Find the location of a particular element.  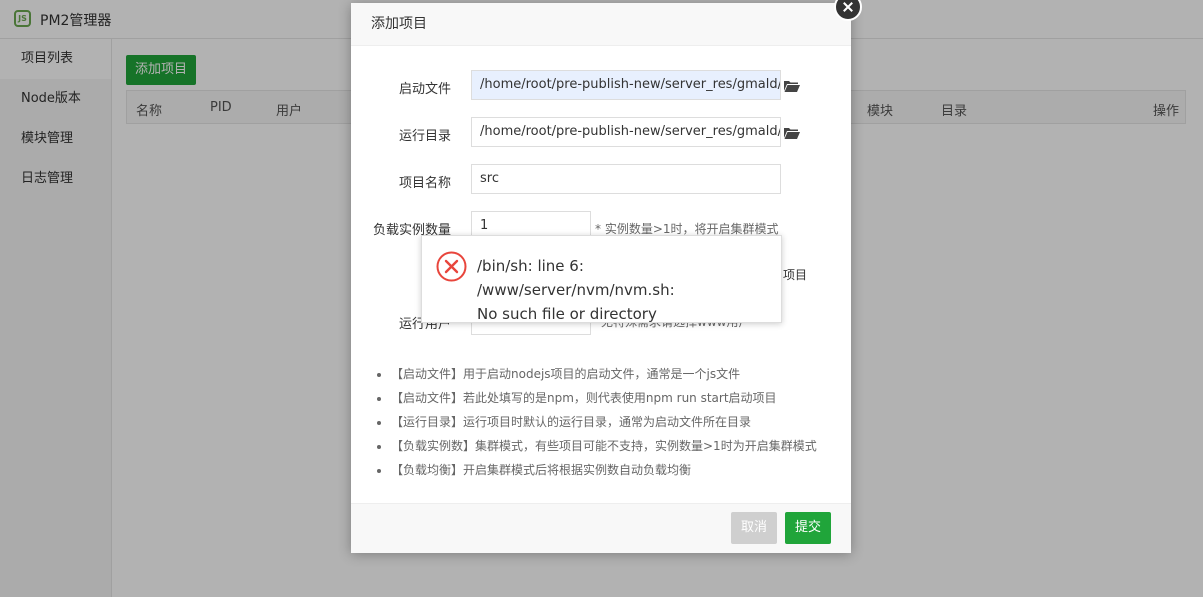

project-name-label: 项目名称 is located at coordinates (424, 183).